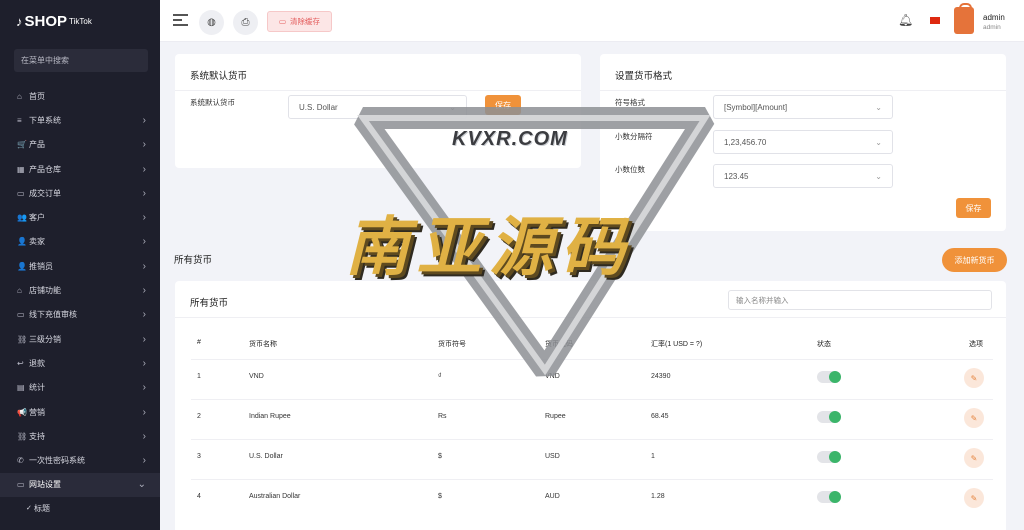 Image resolution: width=1024 pixels, height=530 pixels. Describe the element at coordinates (489, 248) in the screenshot. I see `watermark-text: 南亚源码` at that location.